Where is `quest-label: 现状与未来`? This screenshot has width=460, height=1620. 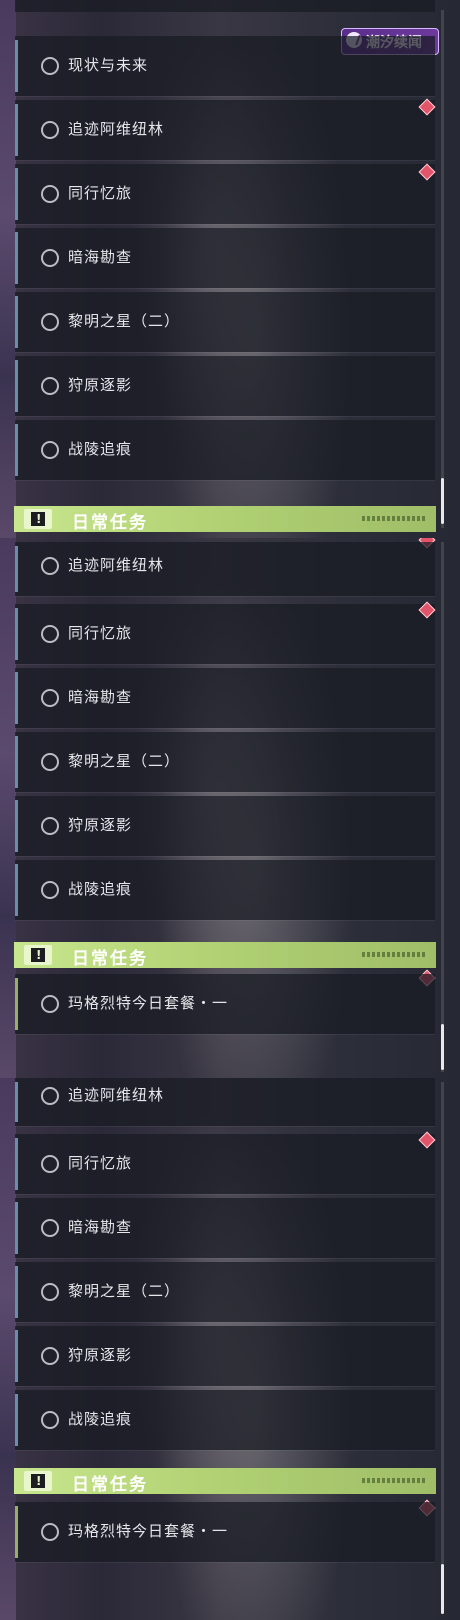 quest-label: 现状与未来 is located at coordinates (108, 65).